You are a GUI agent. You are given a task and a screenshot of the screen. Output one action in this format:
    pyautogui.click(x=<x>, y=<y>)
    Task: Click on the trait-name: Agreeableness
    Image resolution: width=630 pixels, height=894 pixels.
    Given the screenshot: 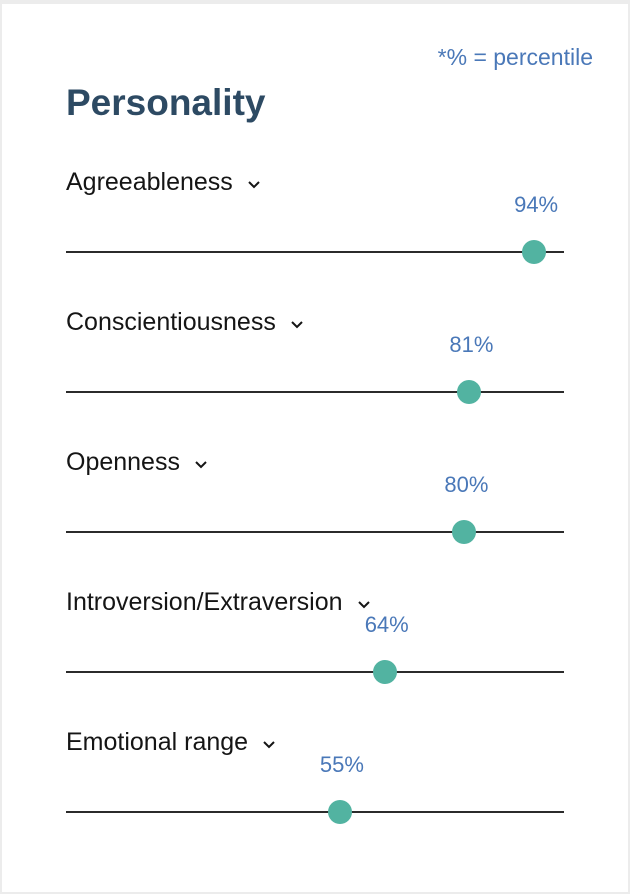 What is the action you would take?
    pyautogui.click(x=149, y=182)
    